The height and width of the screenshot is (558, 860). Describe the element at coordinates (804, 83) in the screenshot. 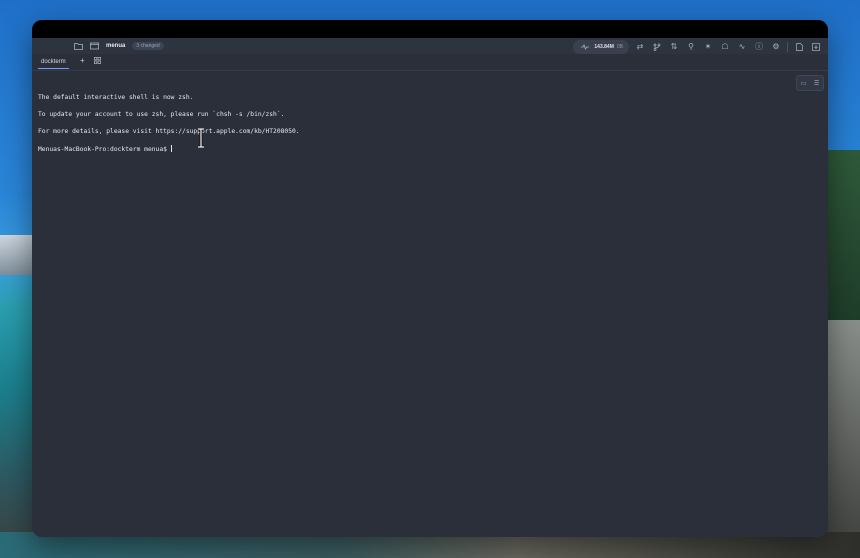

I see `split-pane-icon: ▭` at that location.